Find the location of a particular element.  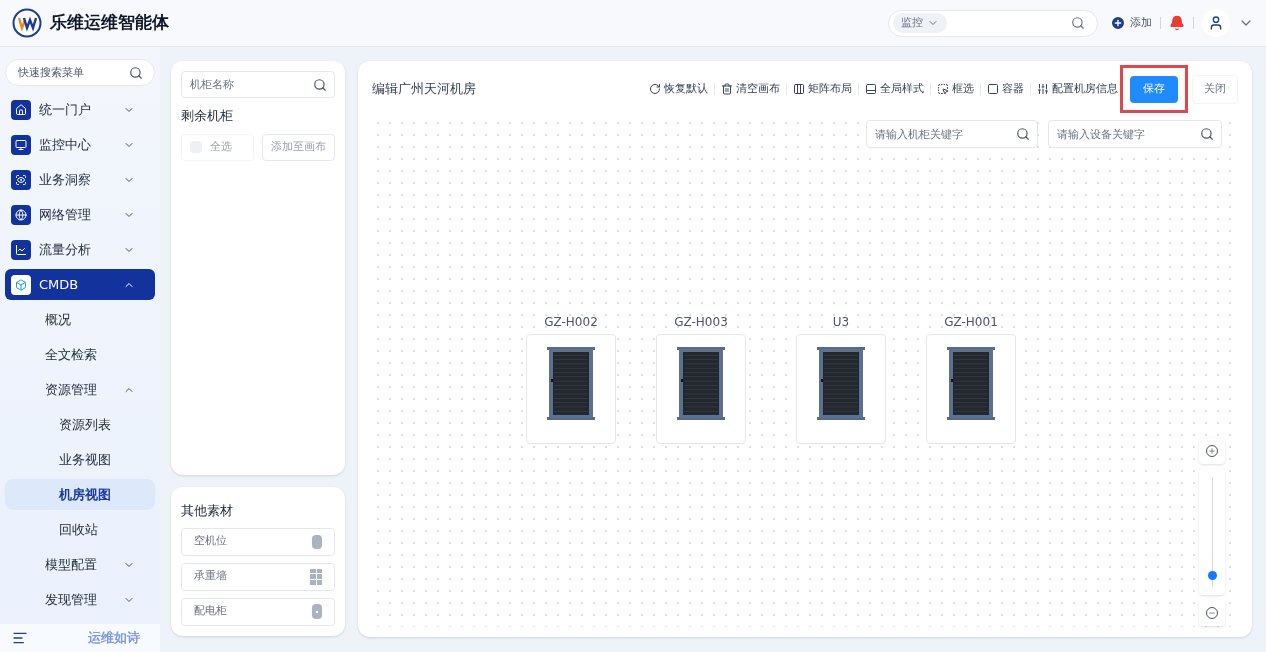

zoom-slider is located at coordinates (1212, 532).